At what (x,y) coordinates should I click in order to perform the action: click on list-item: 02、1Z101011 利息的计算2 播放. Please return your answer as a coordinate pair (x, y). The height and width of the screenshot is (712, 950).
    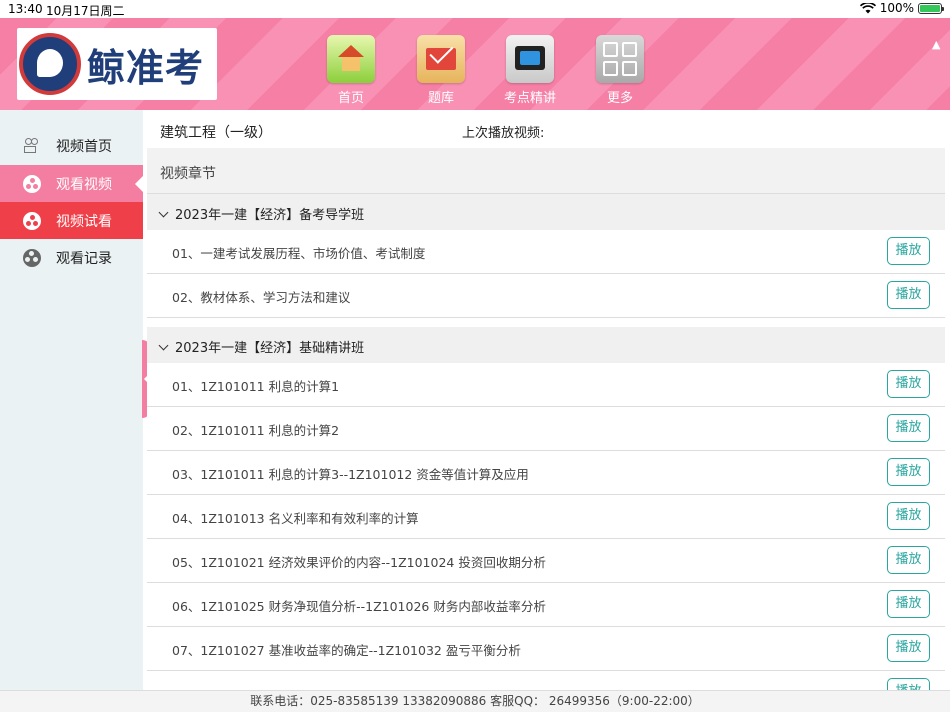
    Looking at the image, I should click on (546, 429).